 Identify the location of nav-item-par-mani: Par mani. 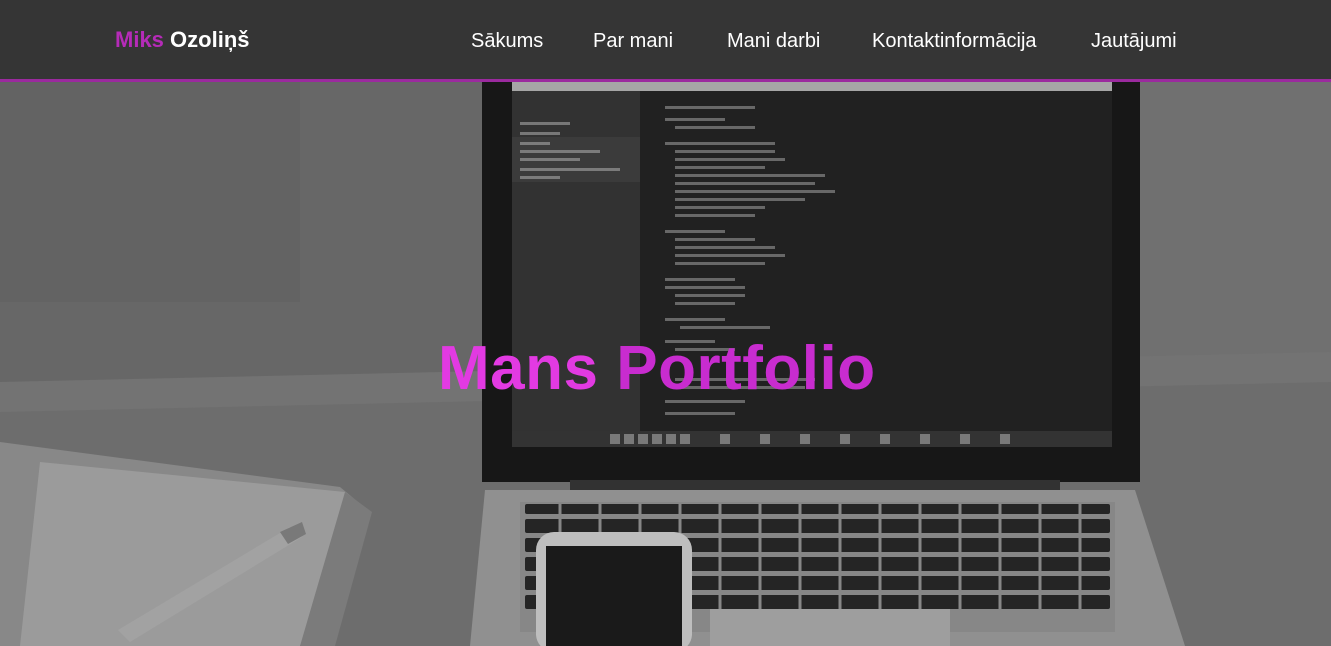
(633, 41).